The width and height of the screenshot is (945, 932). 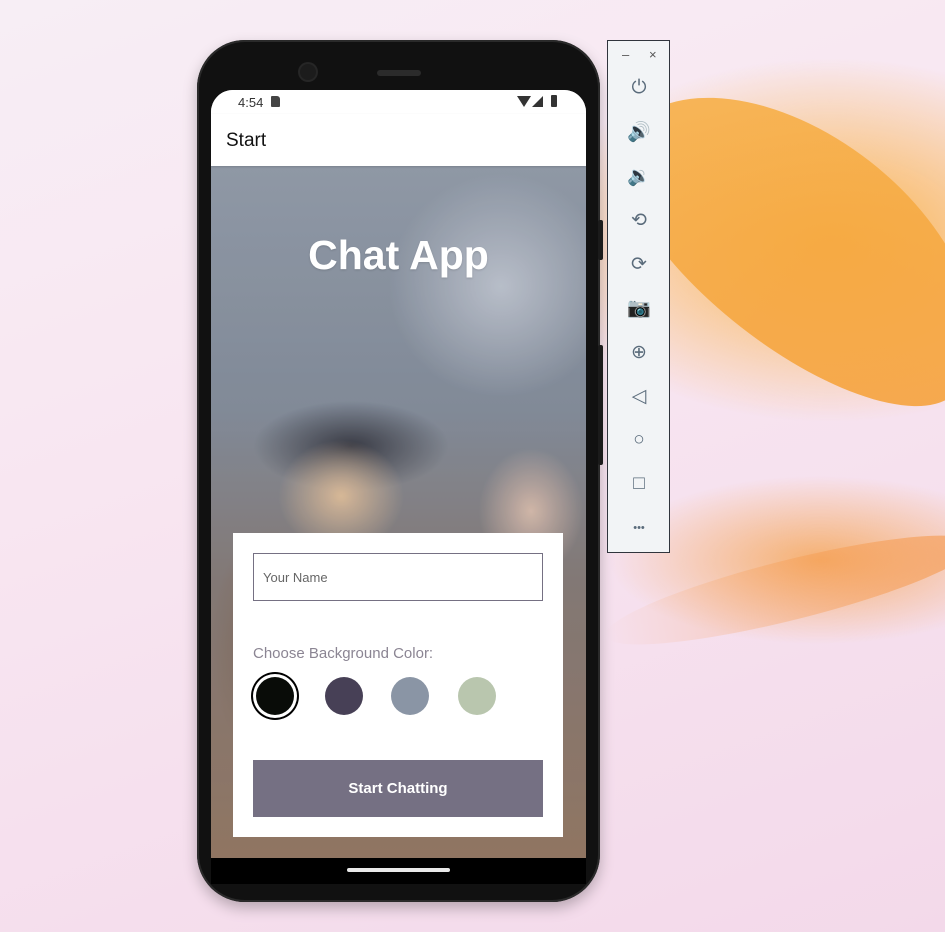 I want to click on rotate-right-icon: ⟳, so click(x=639, y=264).